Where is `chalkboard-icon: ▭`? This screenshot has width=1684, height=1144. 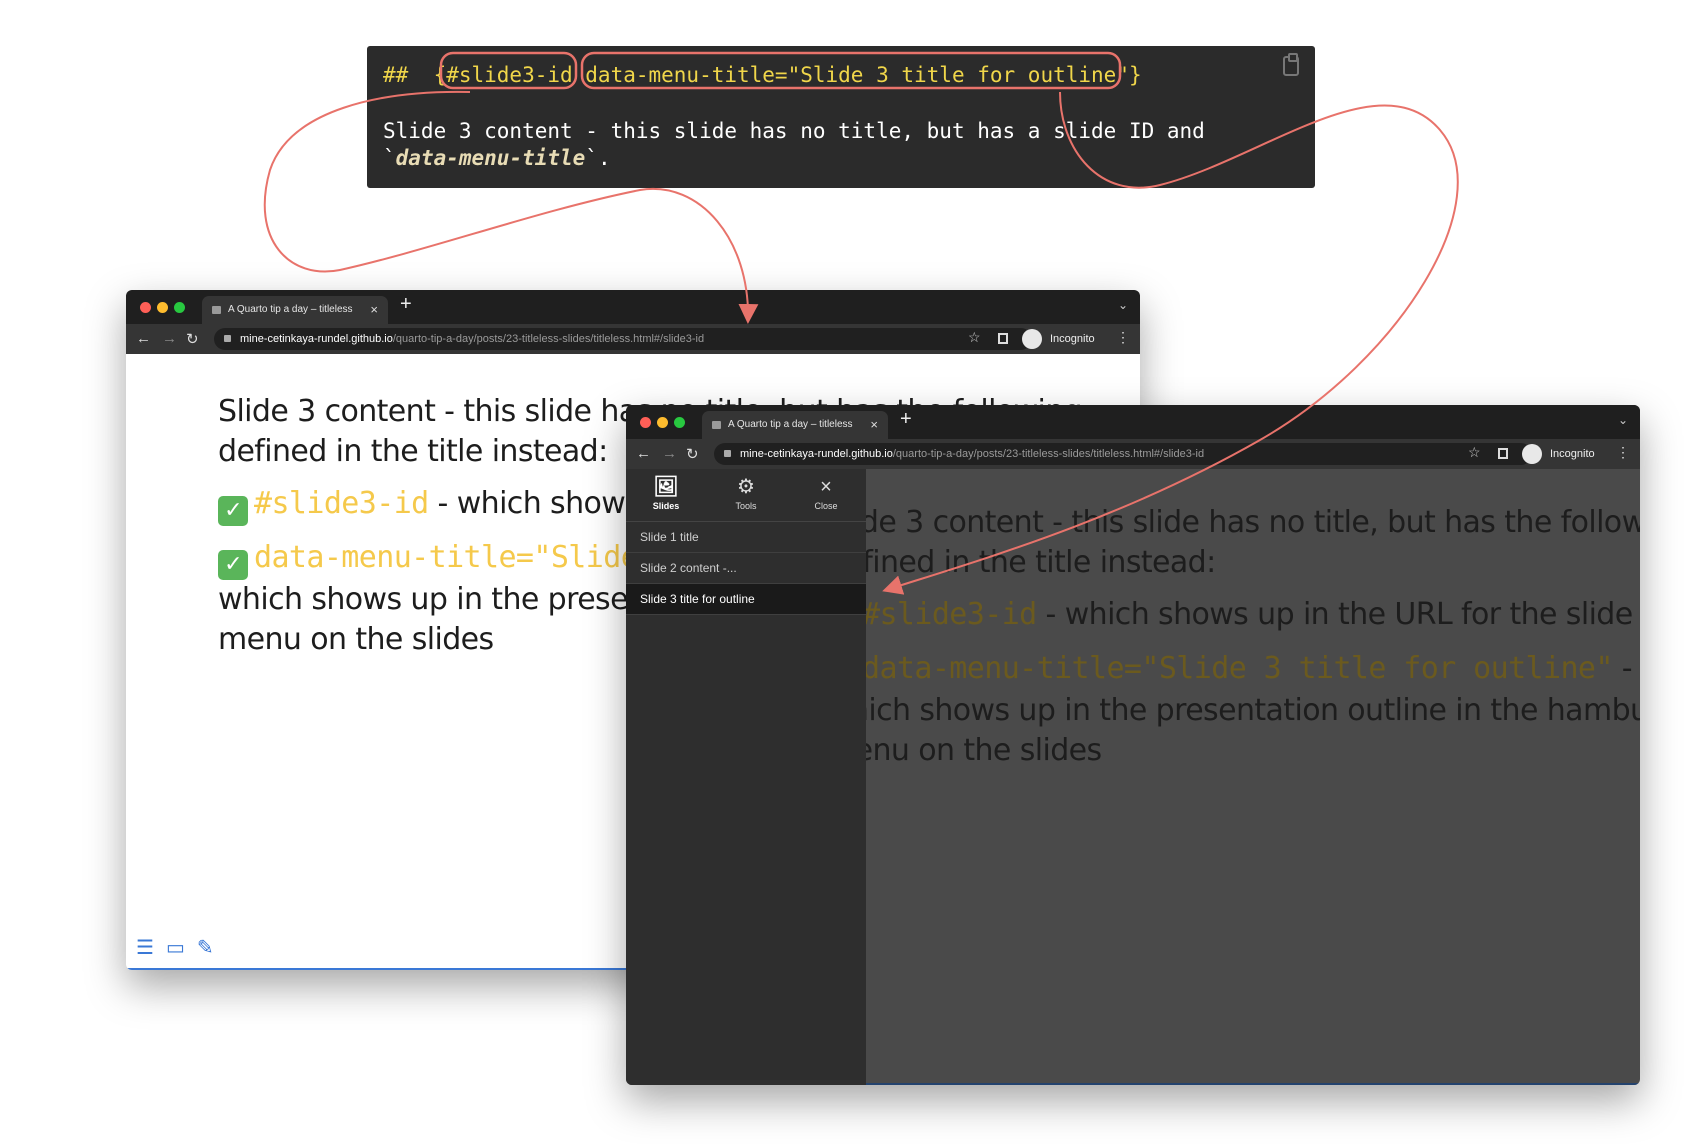 chalkboard-icon: ▭ is located at coordinates (175, 948).